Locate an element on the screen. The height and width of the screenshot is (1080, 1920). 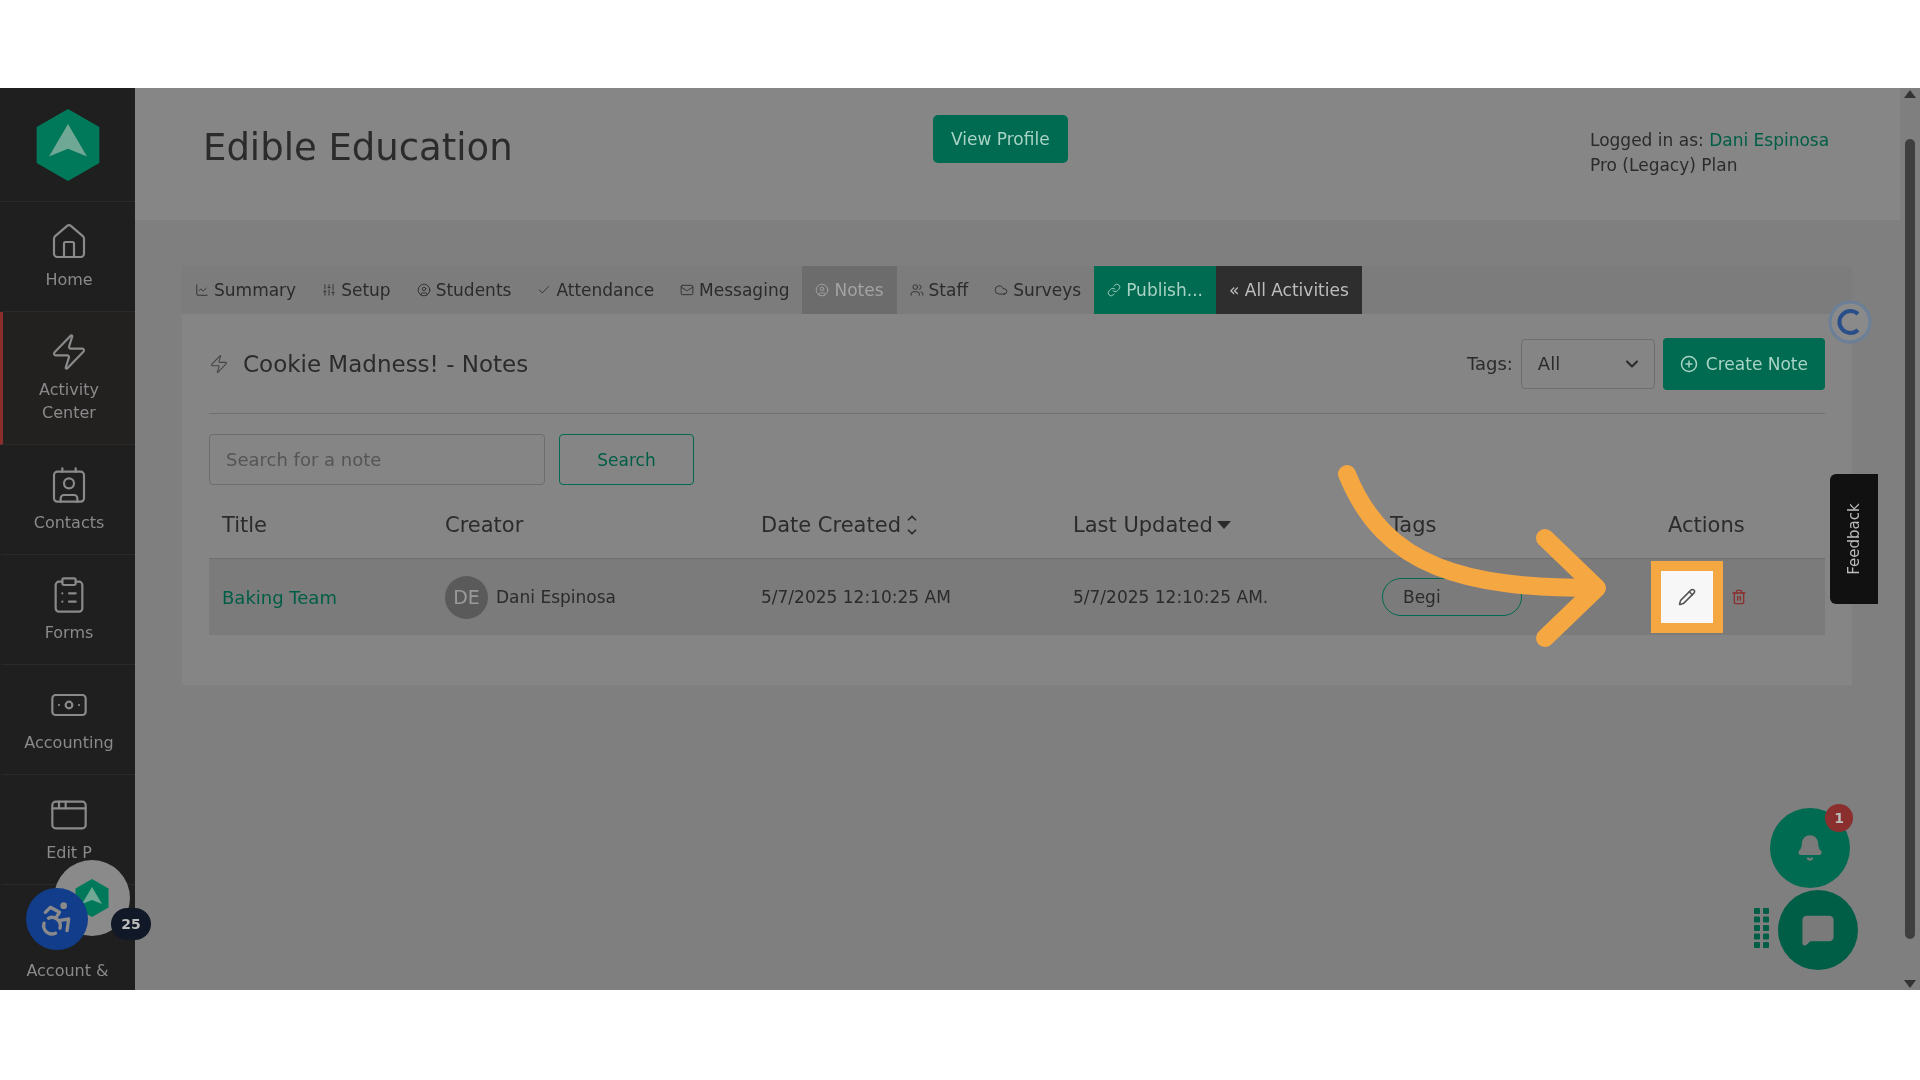
grid-dots-icon is located at coordinates (1762, 928).